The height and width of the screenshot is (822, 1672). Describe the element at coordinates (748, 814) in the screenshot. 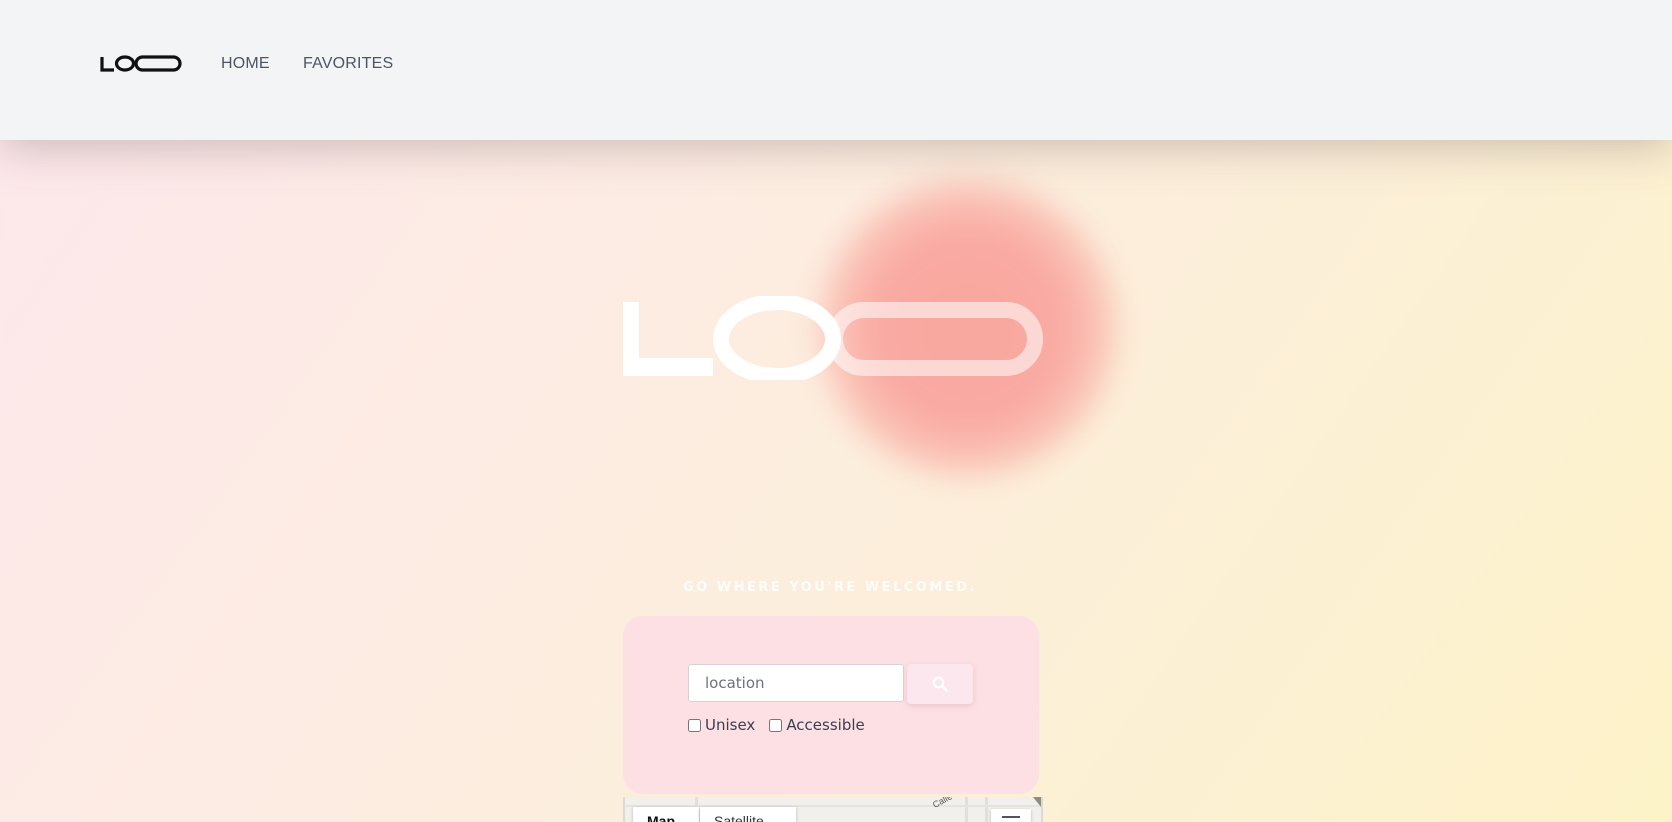

I see `map-type-satellite-button: Satellite` at that location.